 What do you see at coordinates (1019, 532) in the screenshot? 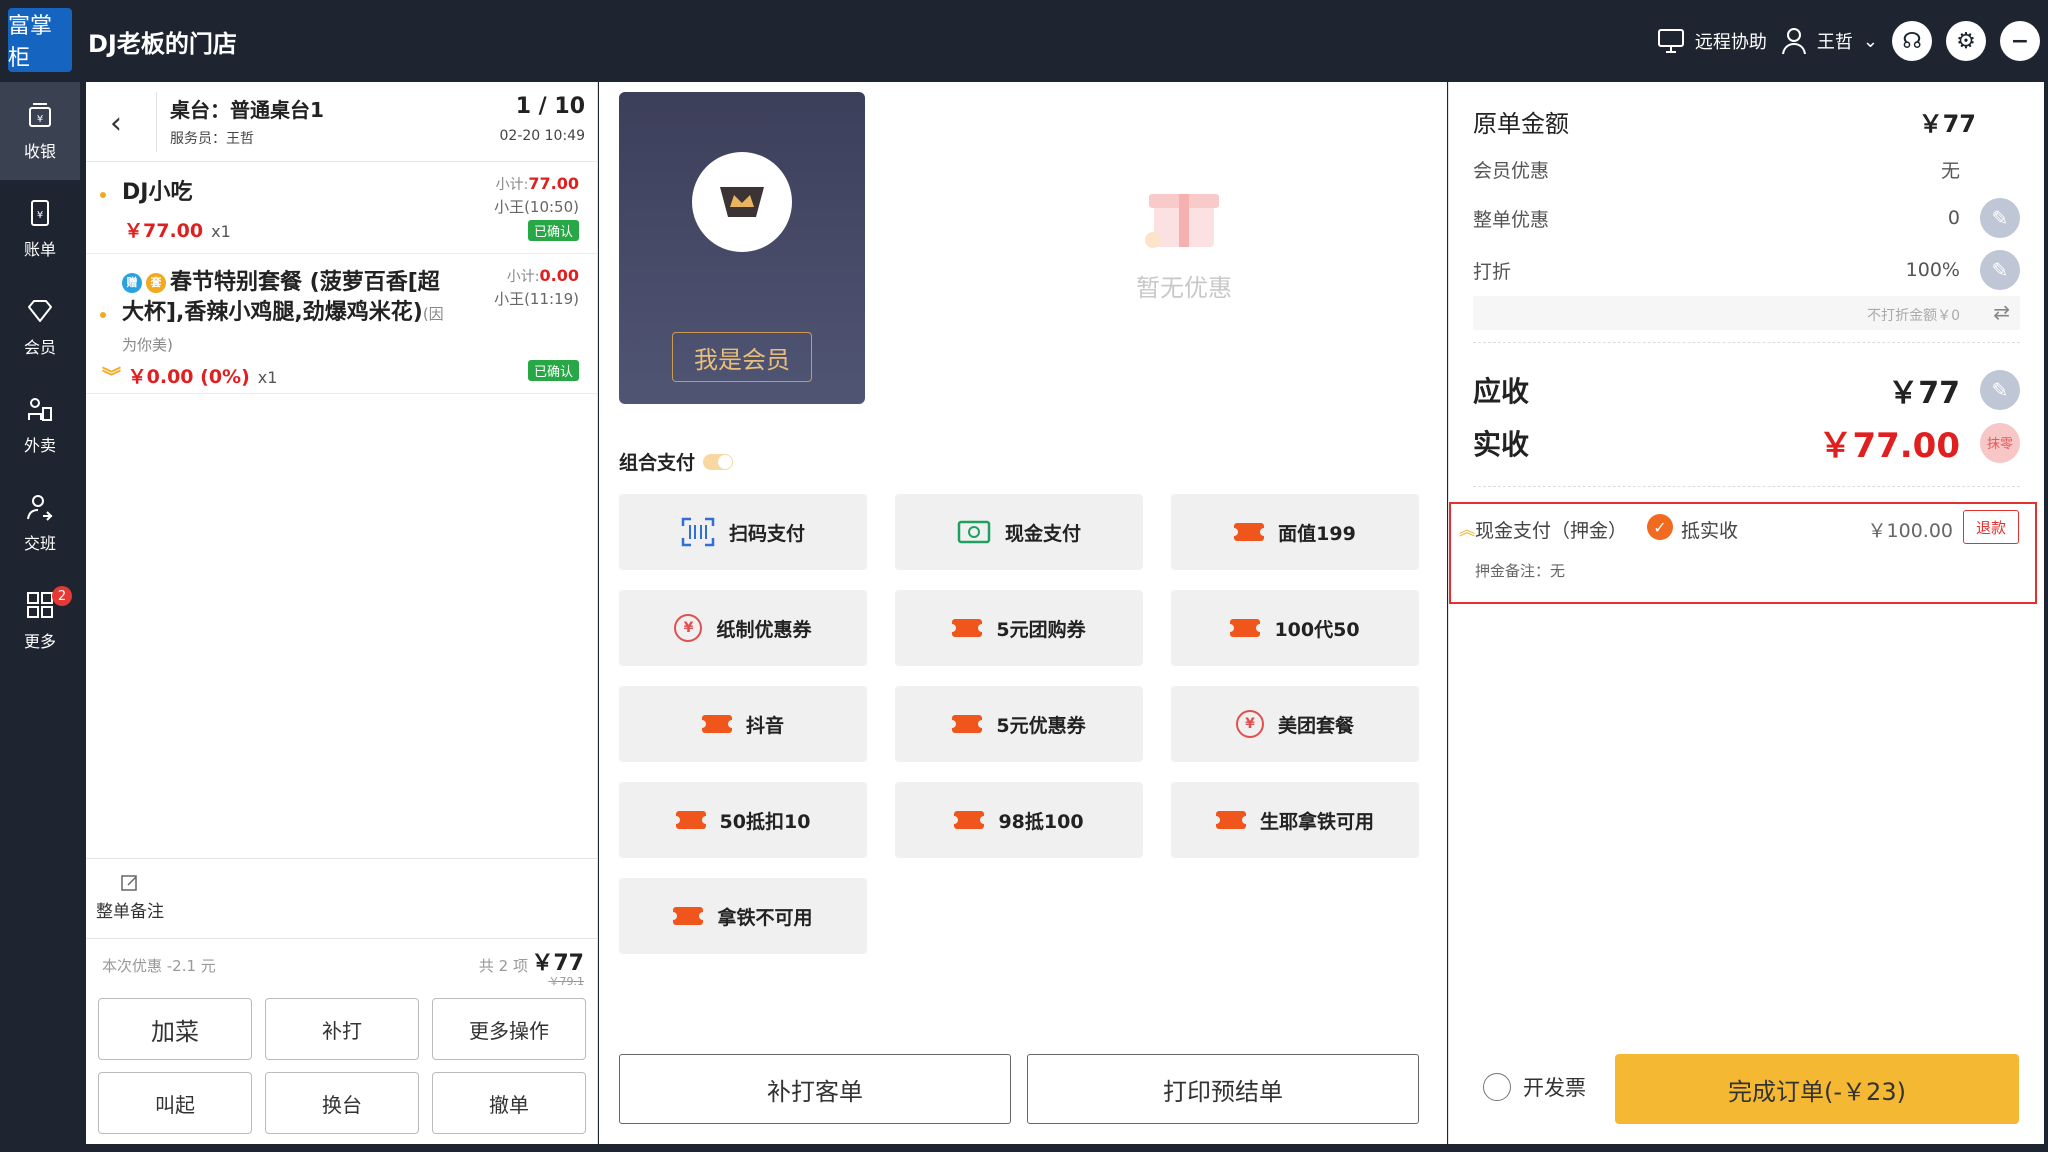
I see `cash-pay-button: 现金支付` at bounding box center [1019, 532].